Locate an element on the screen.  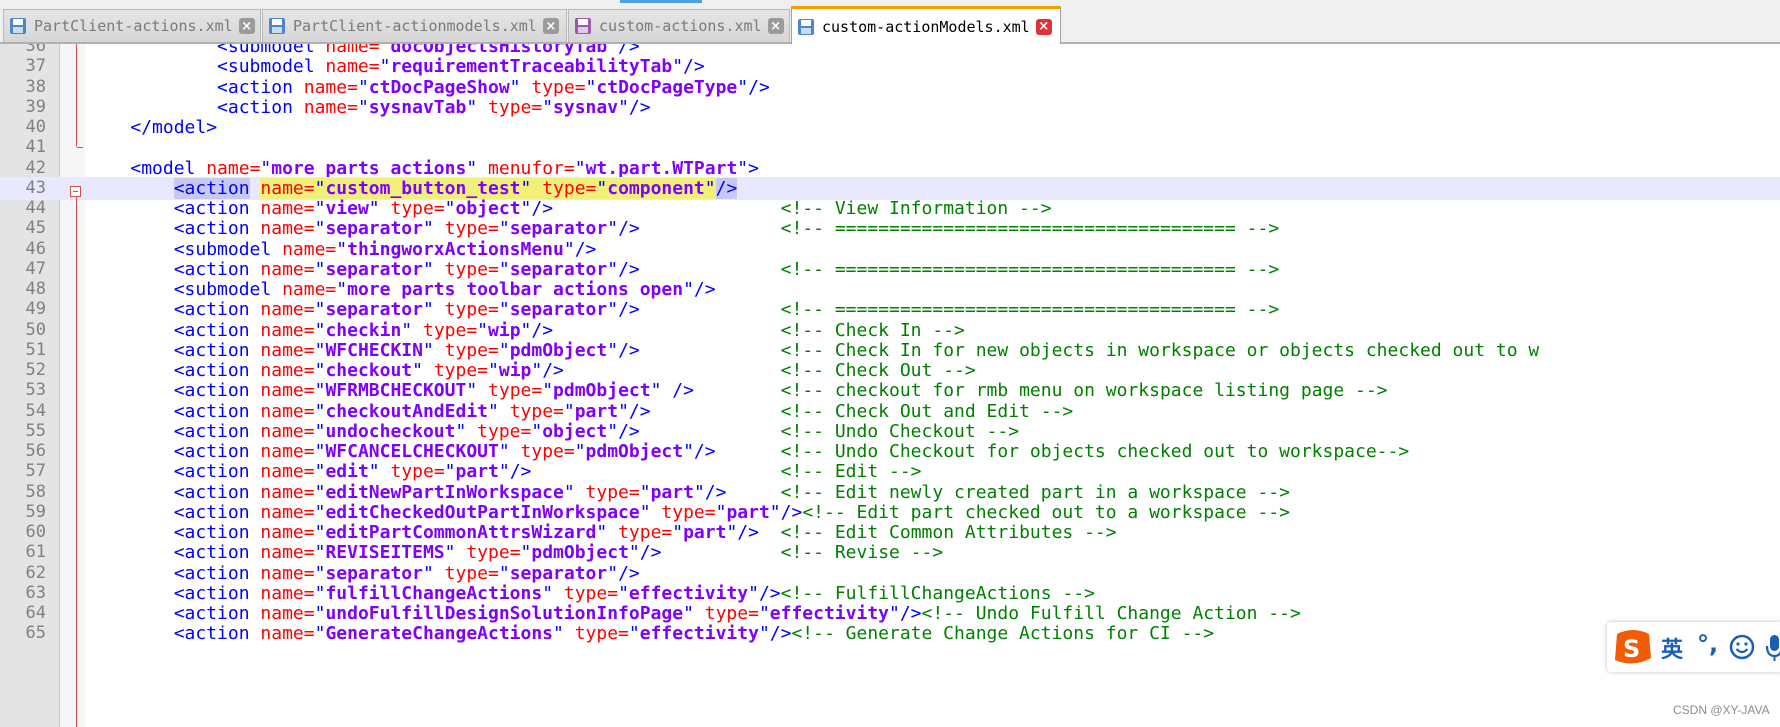
tabbar-accent is located at coordinates (661, 1).